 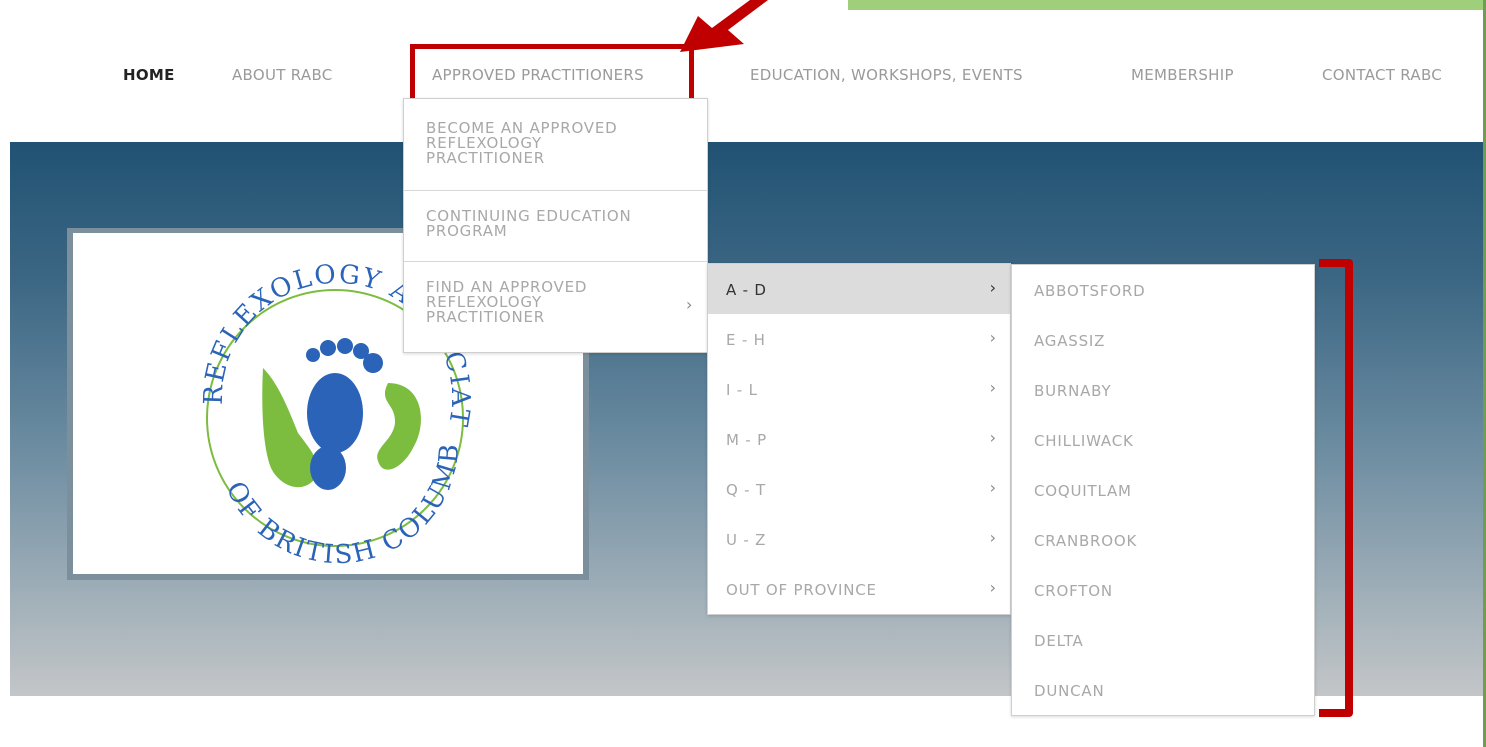 What do you see at coordinates (1083, 491) in the screenshot?
I see `city-label: COQUITLAM` at bounding box center [1083, 491].